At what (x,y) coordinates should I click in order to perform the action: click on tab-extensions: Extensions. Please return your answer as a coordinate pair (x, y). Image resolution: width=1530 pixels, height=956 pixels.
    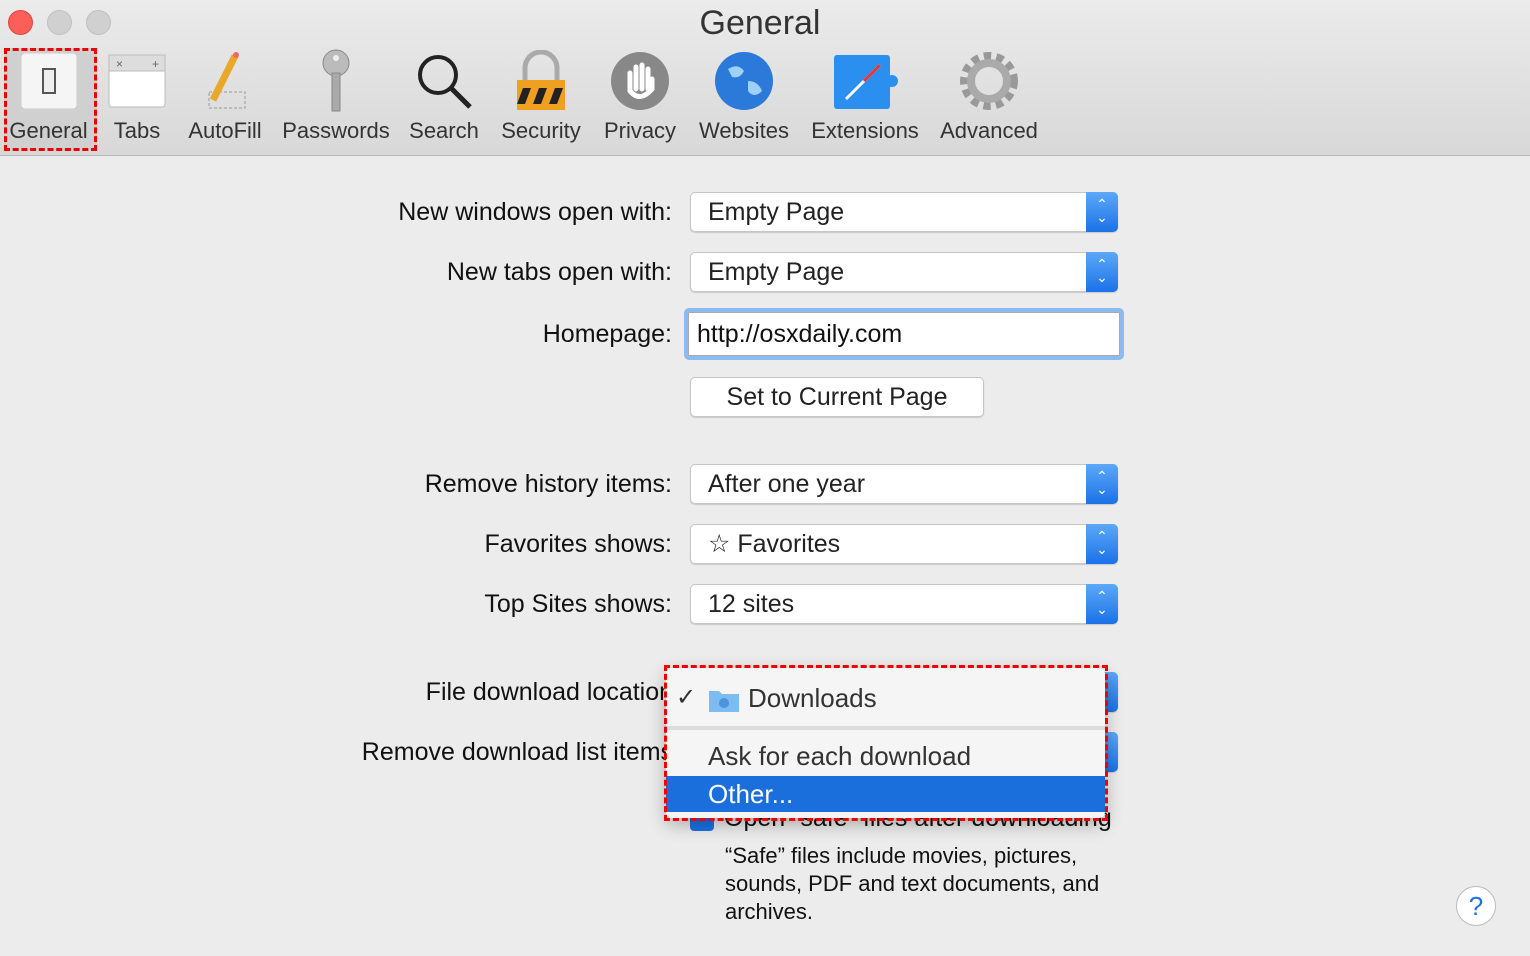
    Looking at the image, I should click on (865, 100).